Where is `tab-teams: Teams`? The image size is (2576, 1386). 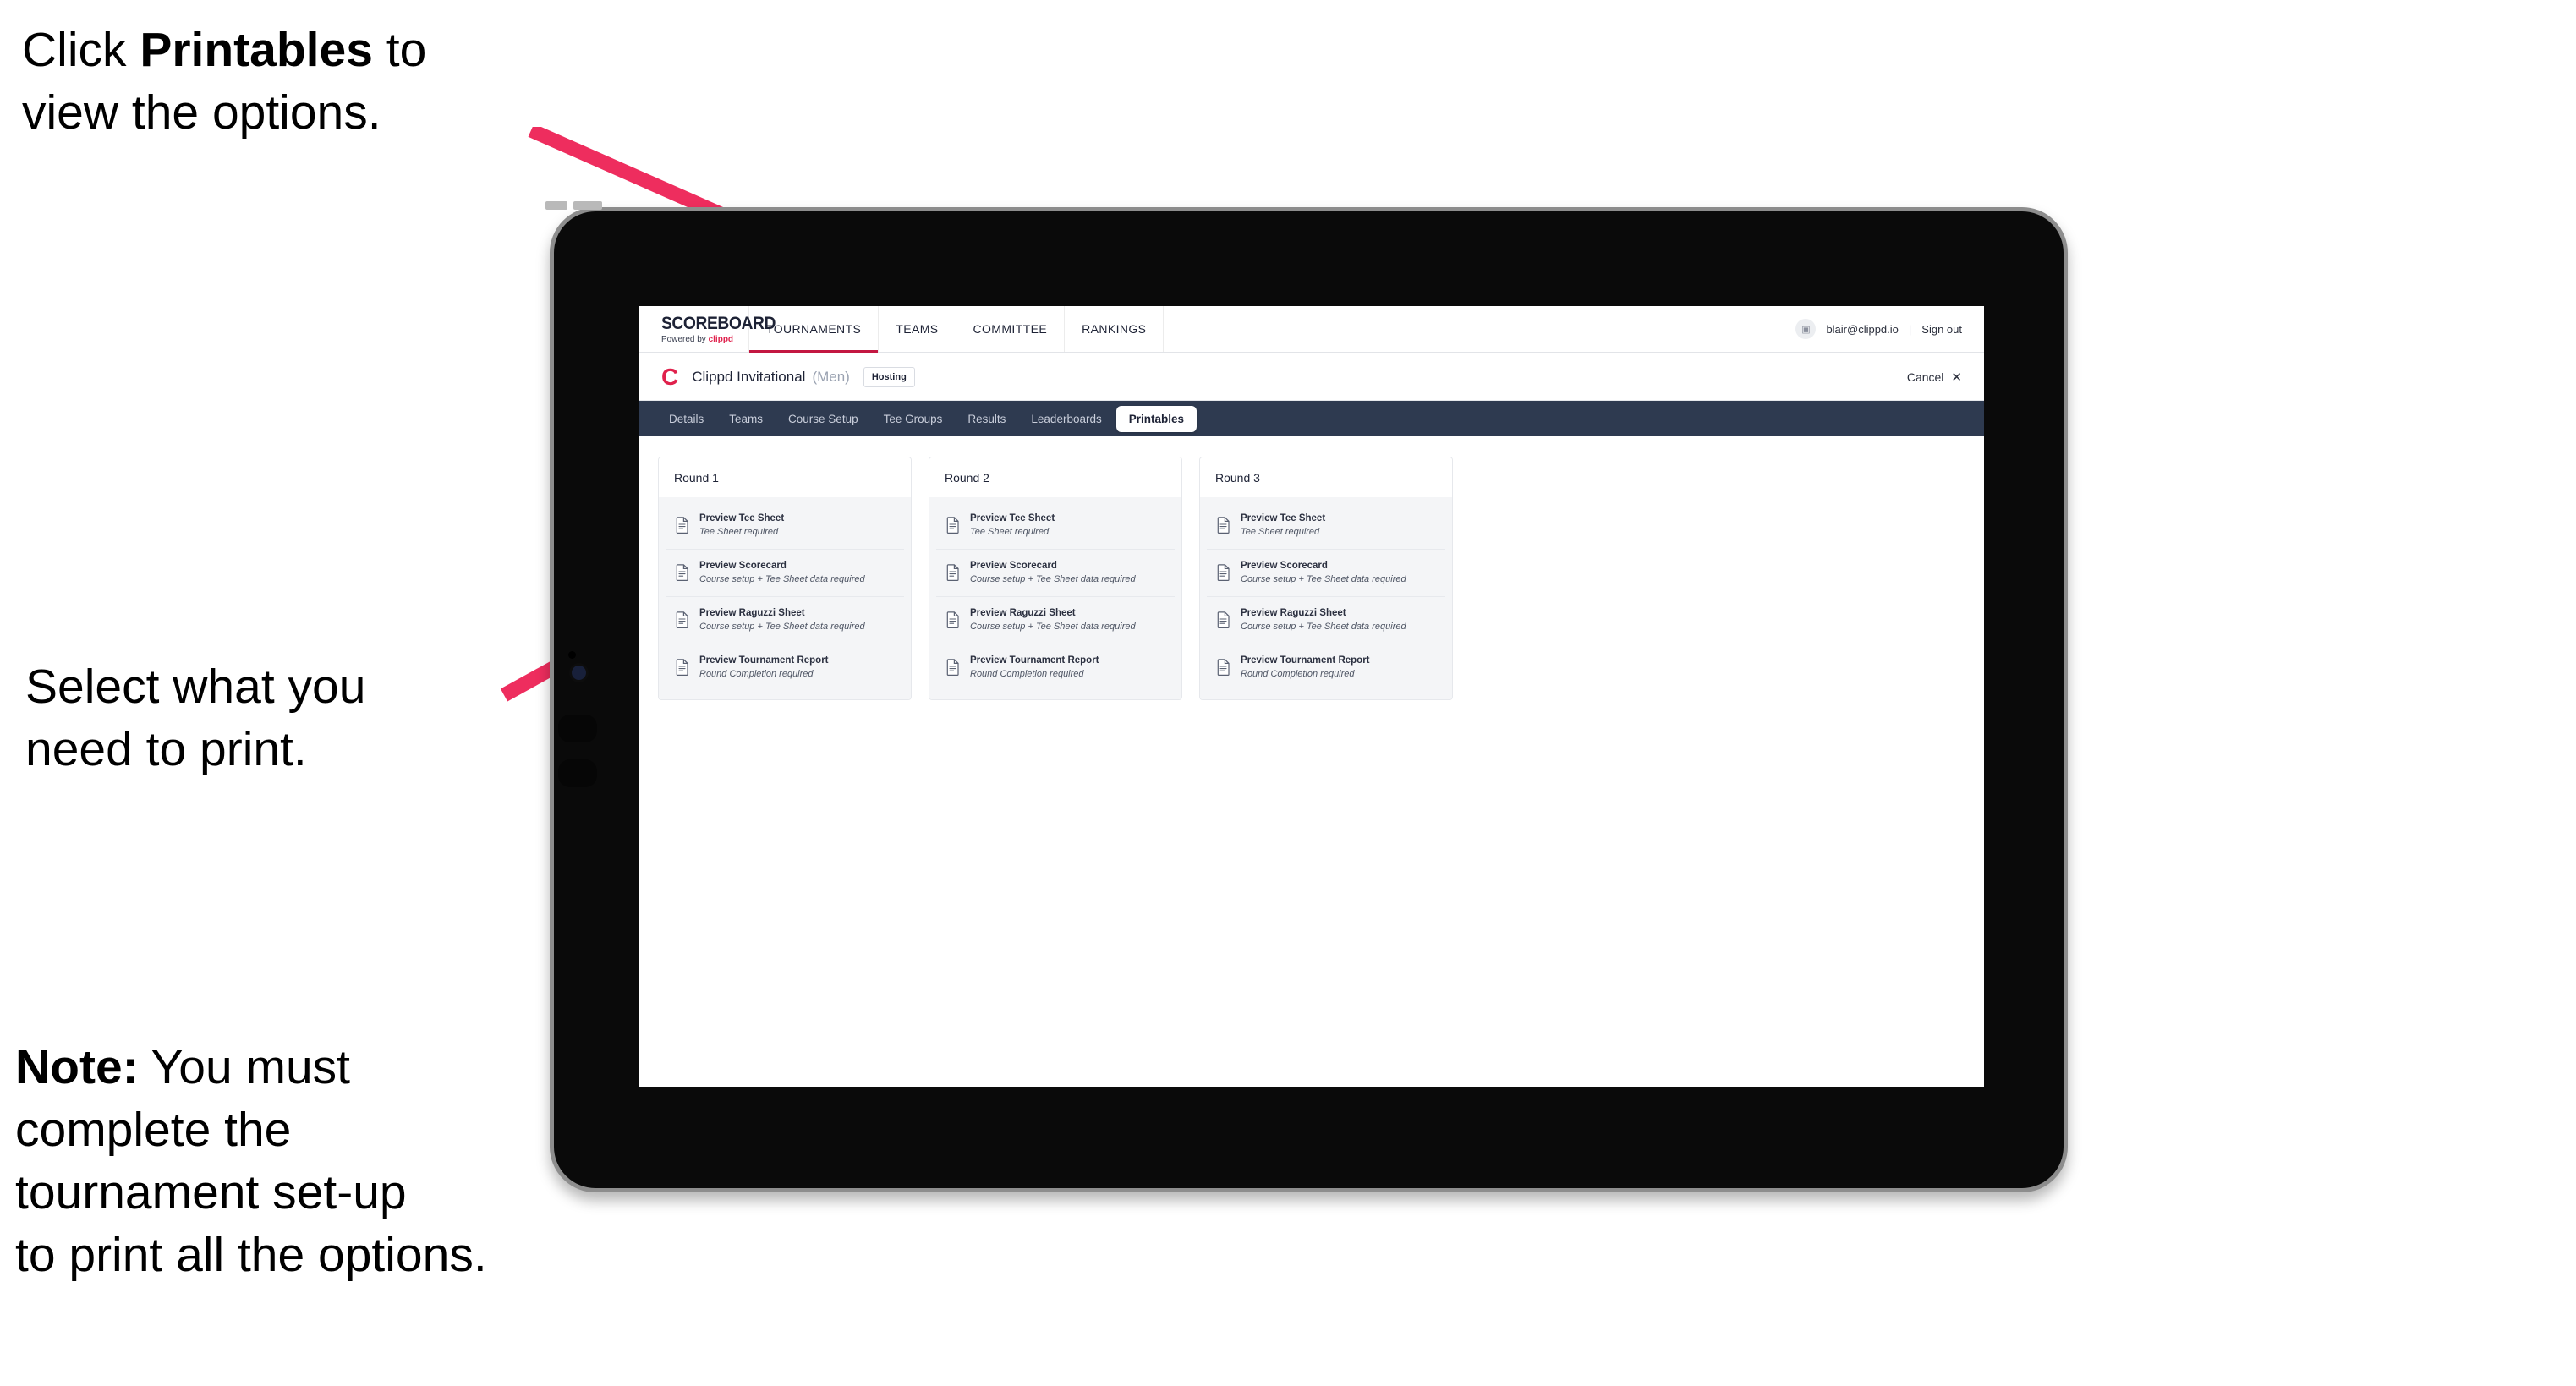 tab-teams: Teams is located at coordinates (746, 419).